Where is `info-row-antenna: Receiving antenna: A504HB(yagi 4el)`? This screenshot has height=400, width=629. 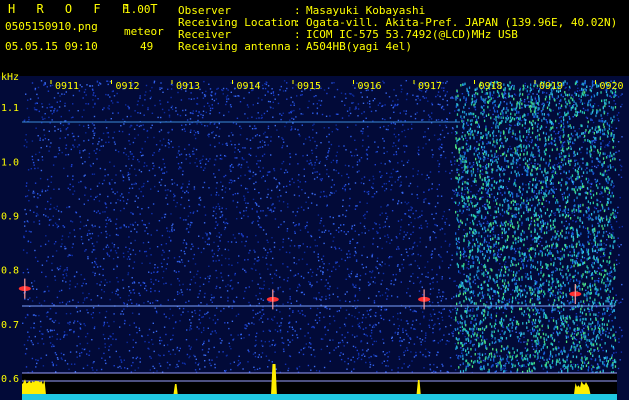 info-row-antenna: Receiving antenna: A504HB(yagi 4el) is located at coordinates (295, 46).